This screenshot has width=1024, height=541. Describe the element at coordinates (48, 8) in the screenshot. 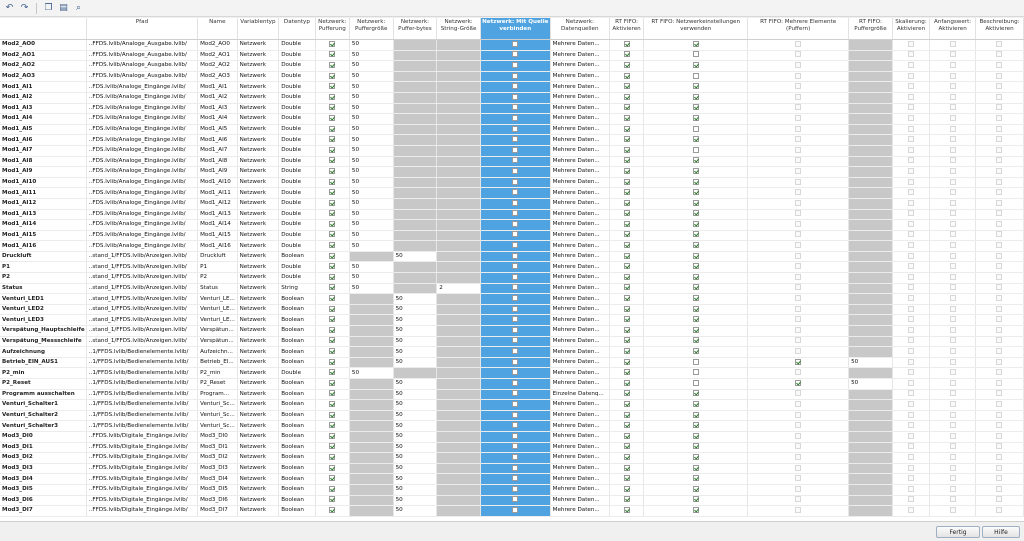

I see `copy-icon: ❐` at that location.